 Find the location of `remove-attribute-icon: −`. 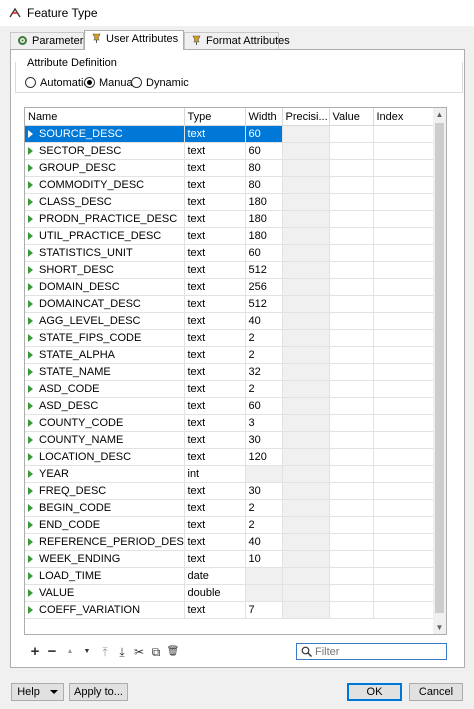

remove-attribute-icon: − is located at coordinates (52, 652).